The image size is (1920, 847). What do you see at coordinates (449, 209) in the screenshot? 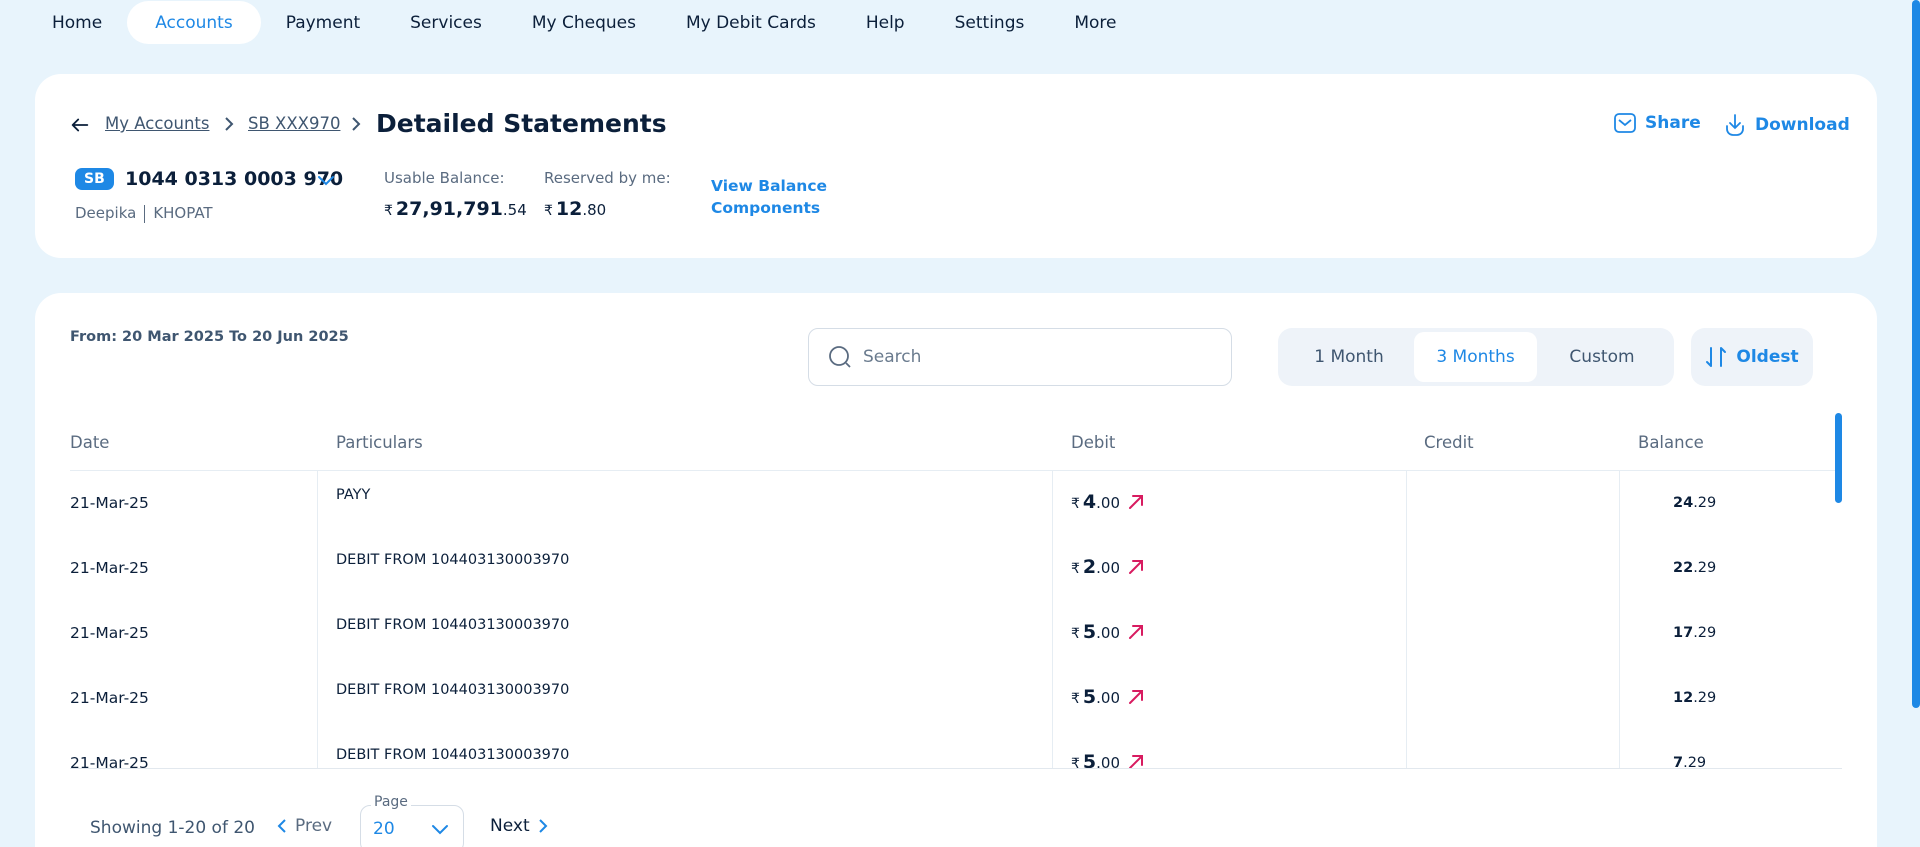
I see `usable-balance-whole: 27,91,791` at bounding box center [449, 209].